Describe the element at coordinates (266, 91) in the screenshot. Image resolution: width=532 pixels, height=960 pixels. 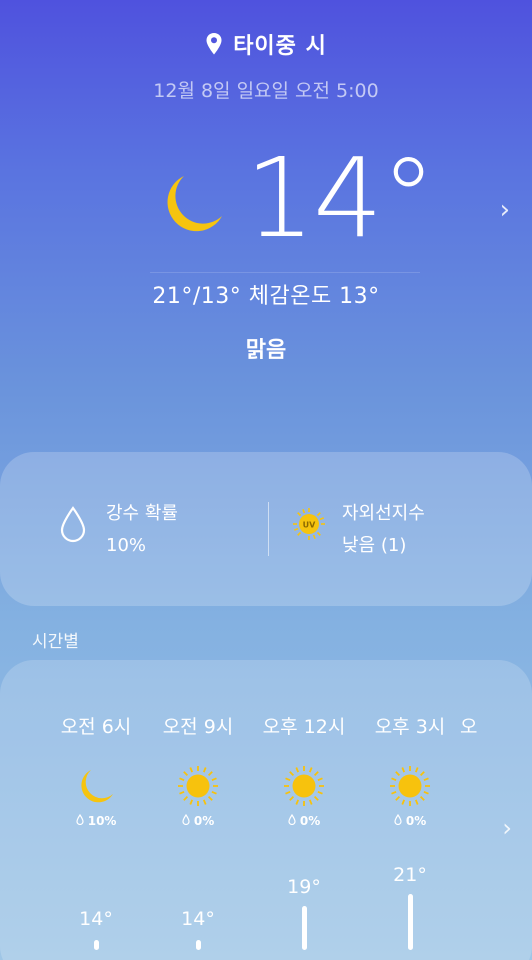
I see `date-time: 12월 8일 일요일 오전 5:00` at that location.